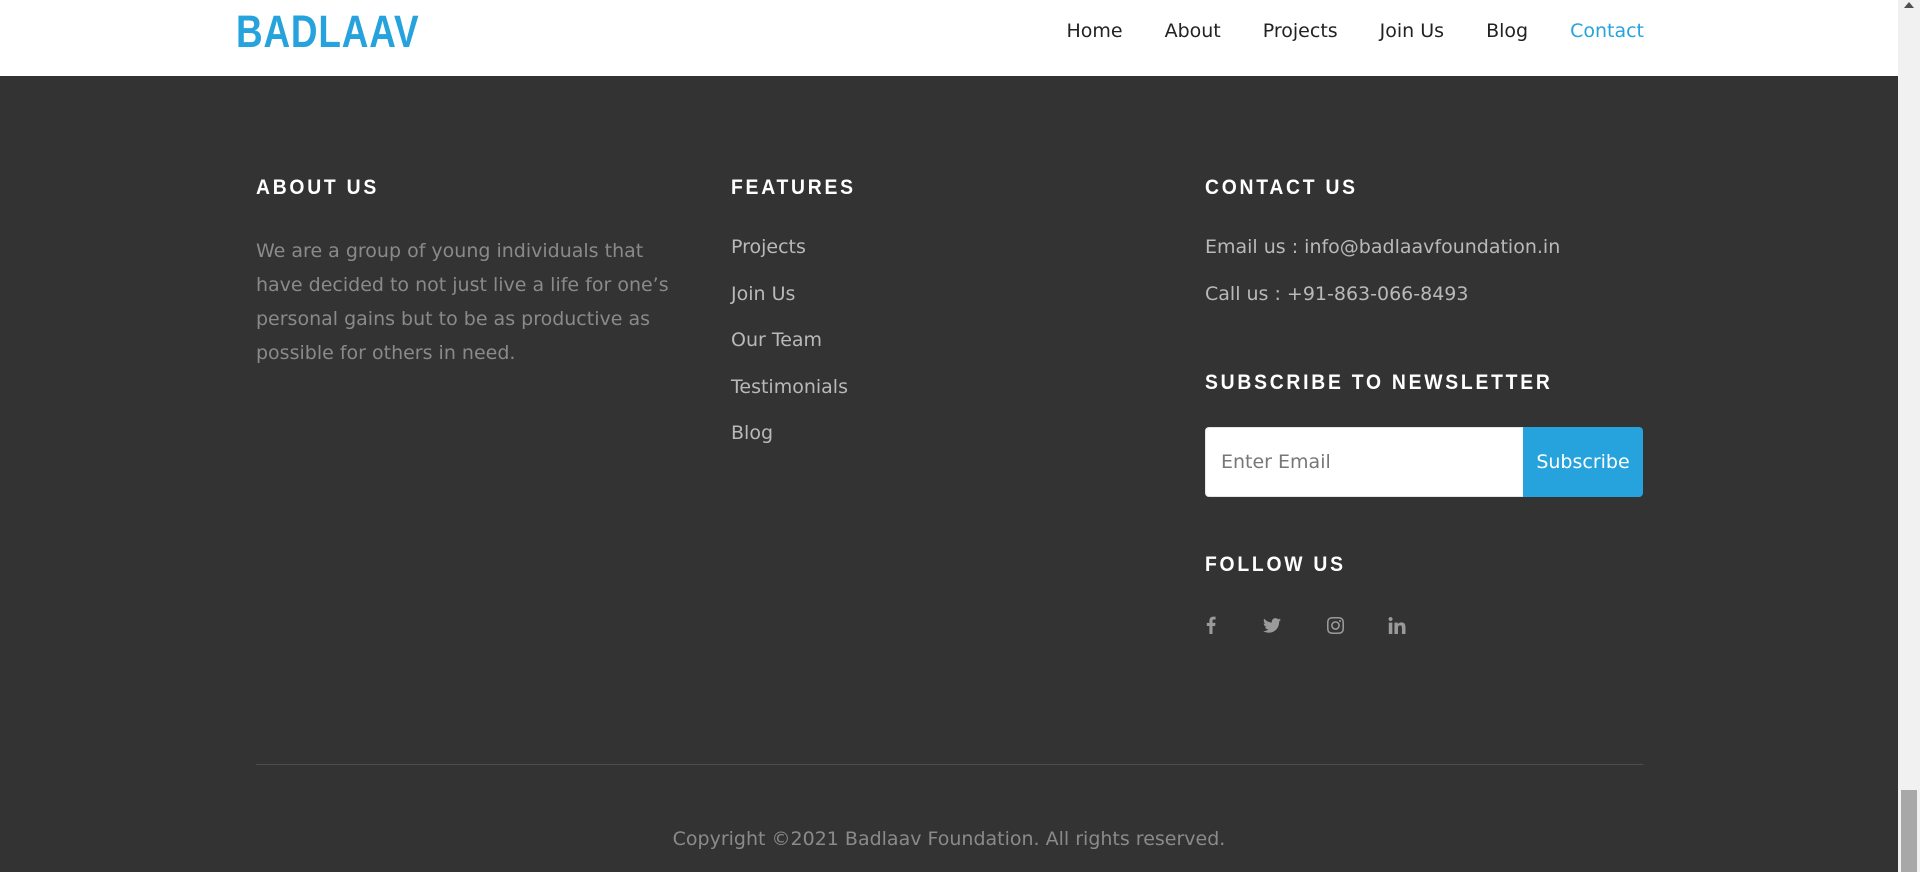  I want to click on follow-title: FOLLOW US, so click(1275, 564).